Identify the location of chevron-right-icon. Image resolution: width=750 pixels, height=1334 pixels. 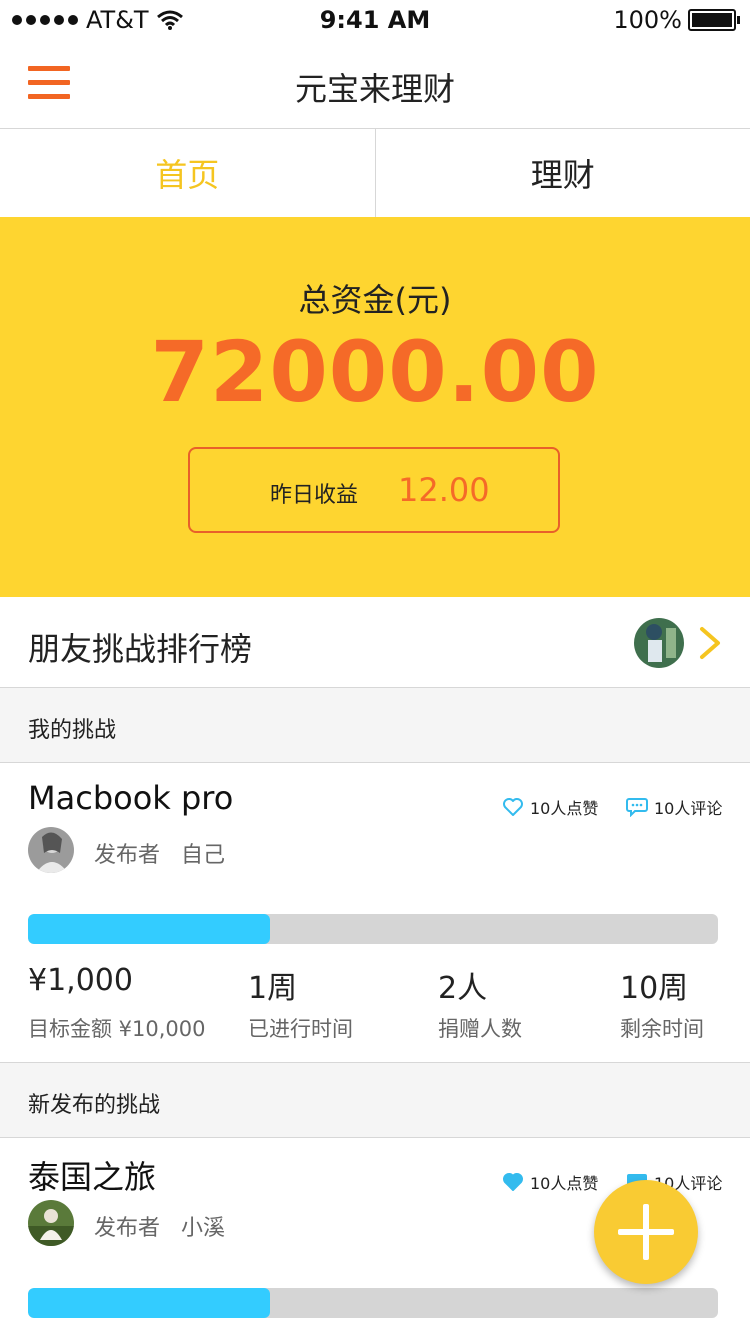
(710, 643).